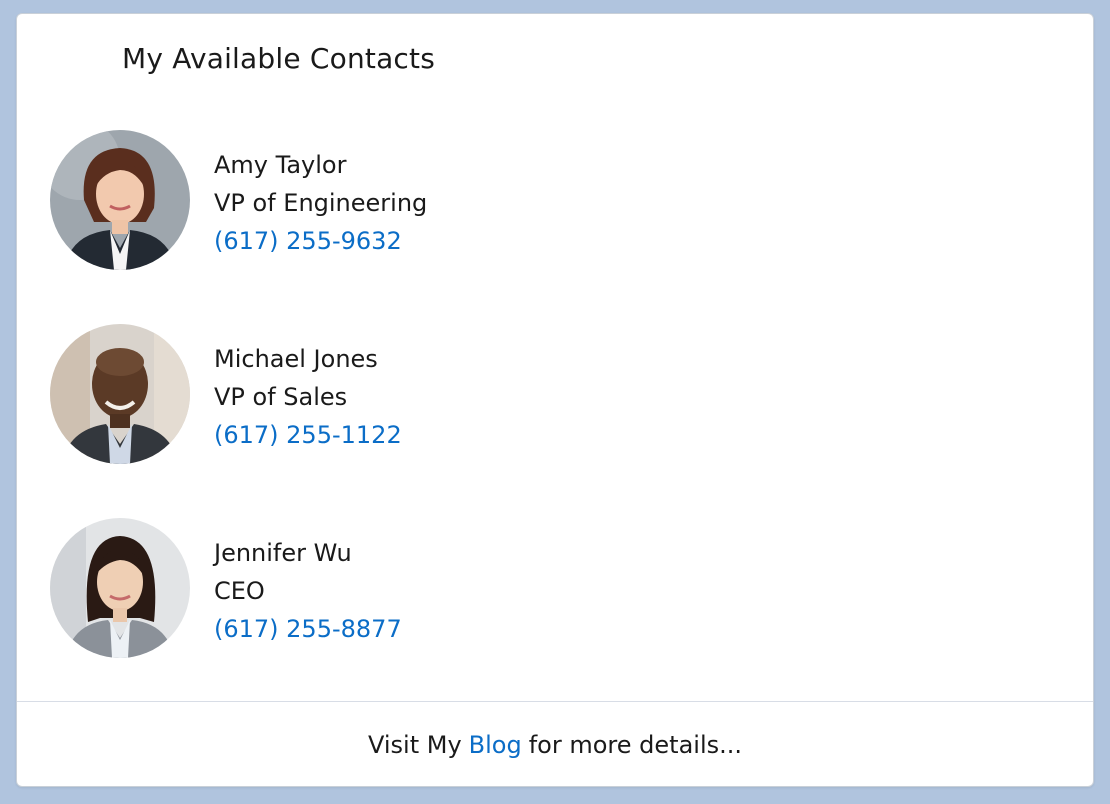 The width and height of the screenshot is (1110, 804). Describe the element at coordinates (296, 359) in the screenshot. I see `contact-name: Michael Jones` at that location.